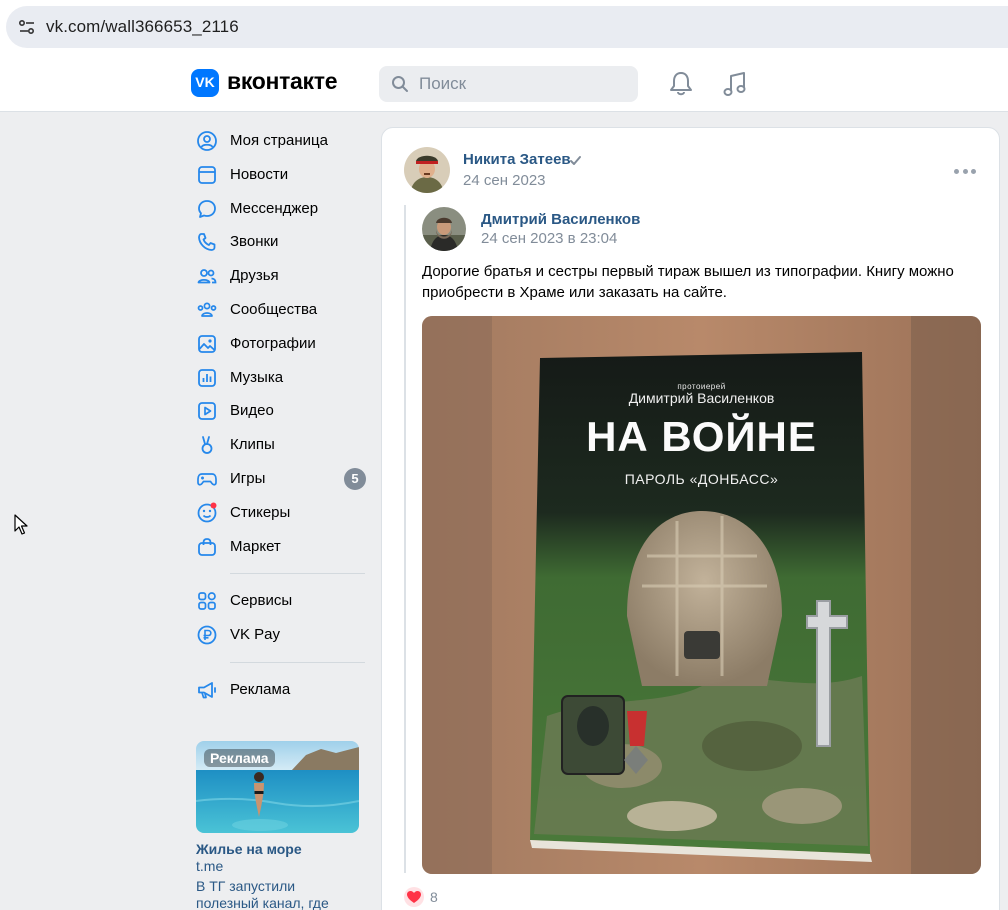 The image size is (1008, 910). I want to click on sidebar-item-communities: Сообщества, so click(282, 310).